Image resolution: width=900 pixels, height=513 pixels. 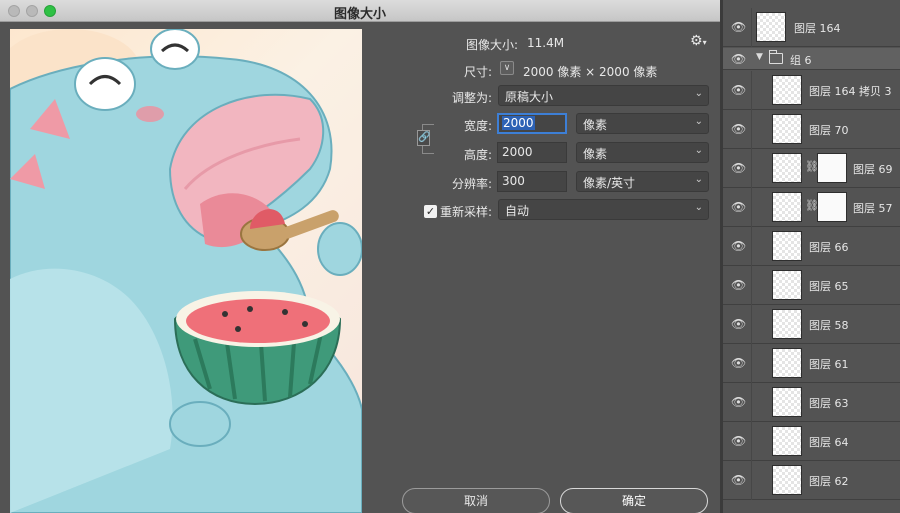 What do you see at coordinates (634, 500) in the screenshot?
I see `ok-button: 确定` at bounding box center [634, 500].